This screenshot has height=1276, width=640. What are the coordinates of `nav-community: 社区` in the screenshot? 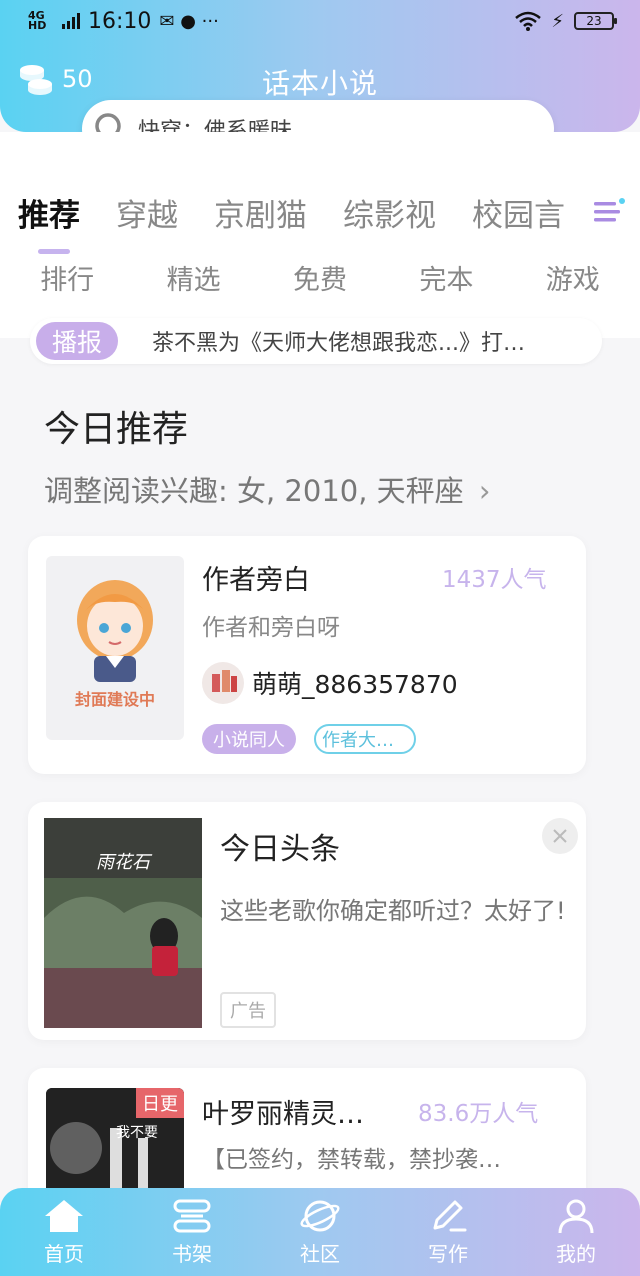 It's located at (320, 1232).